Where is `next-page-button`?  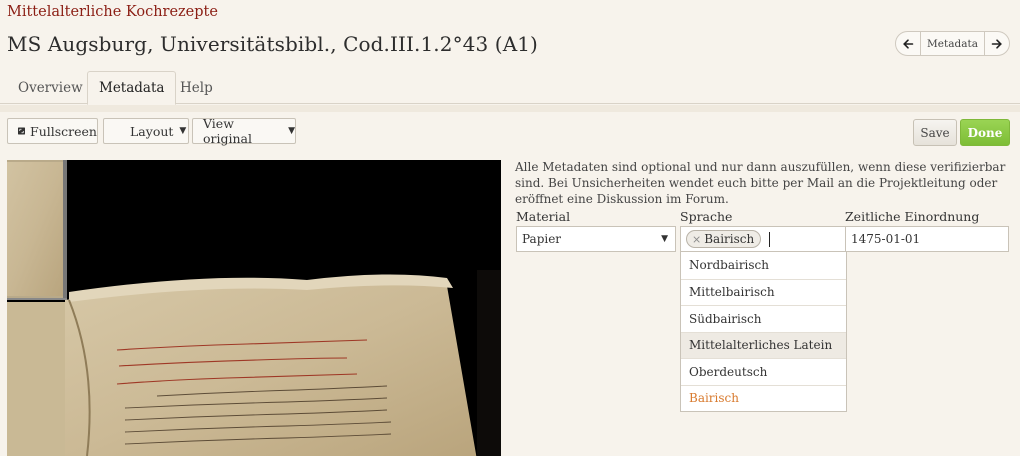
next-page-button is located at coordinates (997, 43).